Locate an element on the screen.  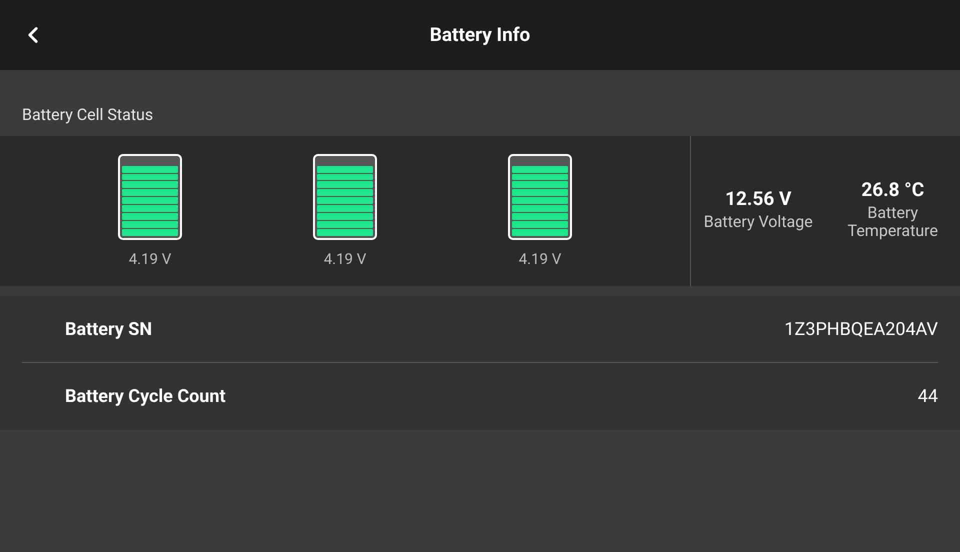
stat-value: 26.8 °C is located at coordinates (892, 189).